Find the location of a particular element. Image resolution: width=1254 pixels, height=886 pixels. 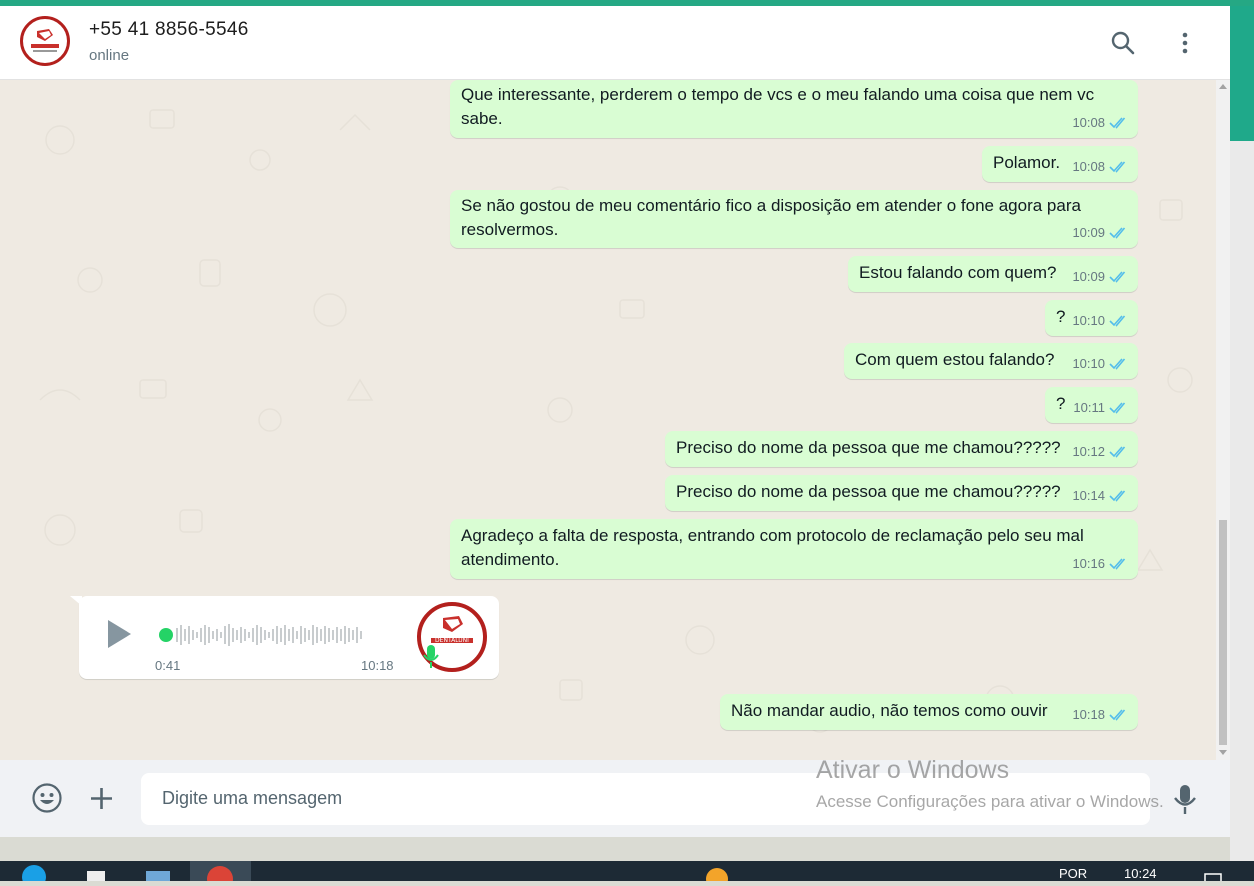

file-icon is located at coordinates (96, 872).